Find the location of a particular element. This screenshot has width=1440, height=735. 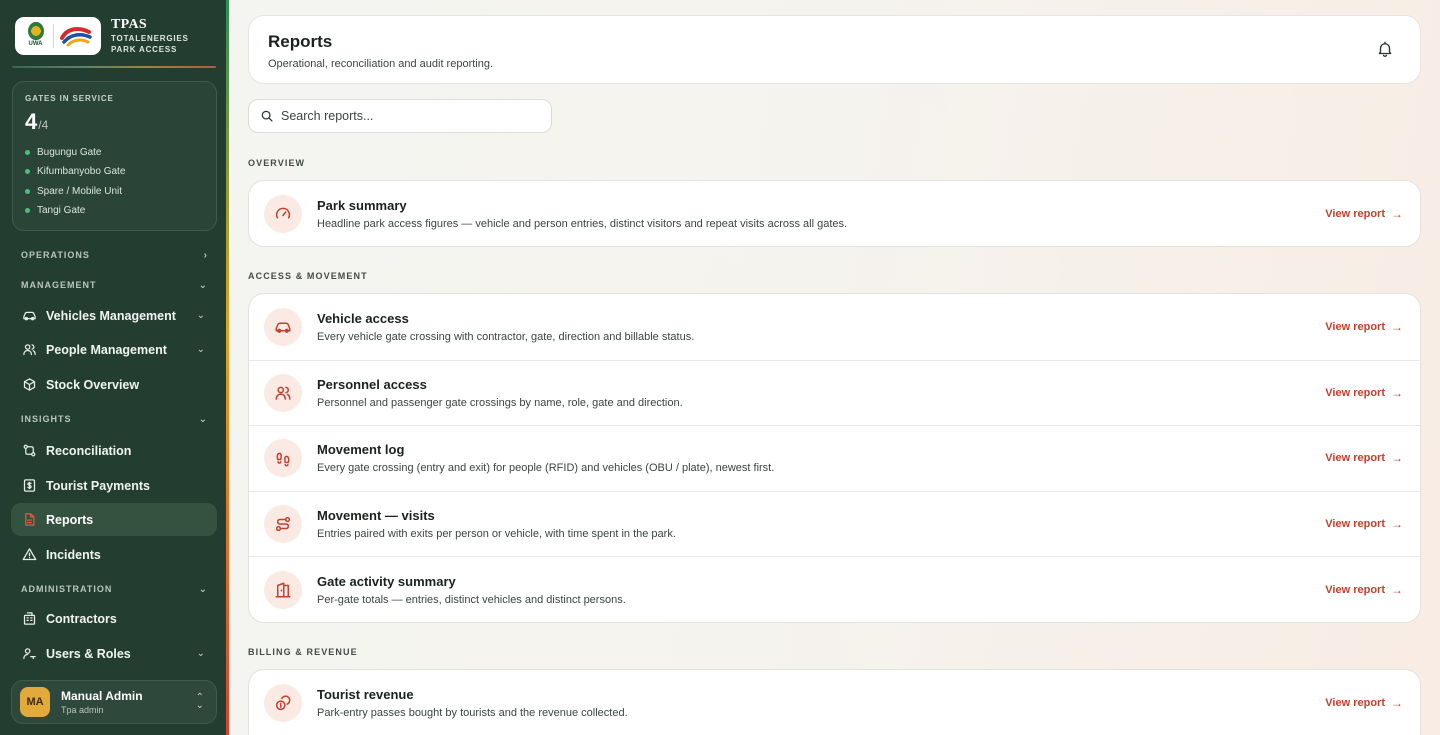

nav-section-management: MANAGEMENT ⌄ is located at coordinates (114, 285).